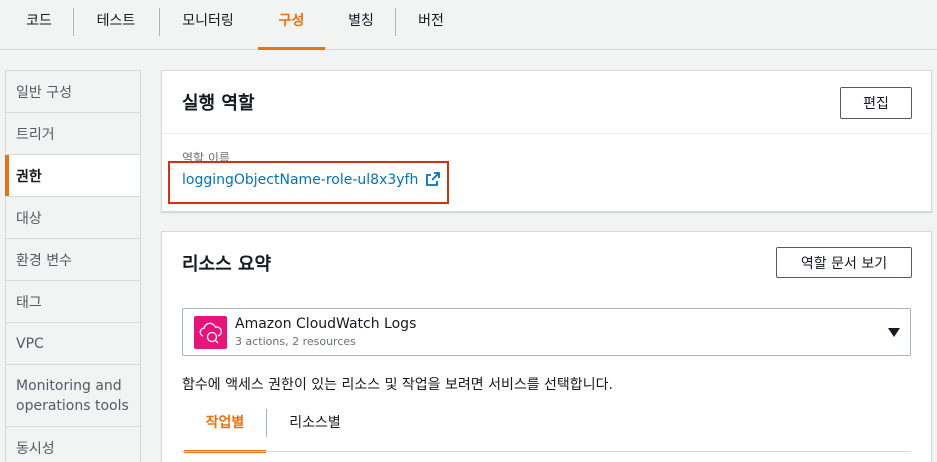 The image size is (937, 462). Describe the element at coordinates (397, 385) in the screenshot. I see `service-help-text: 함수에 액세스 권한이 있는 리소스 및 작업을 보려면 서비스를 선택합니다.` at that location.